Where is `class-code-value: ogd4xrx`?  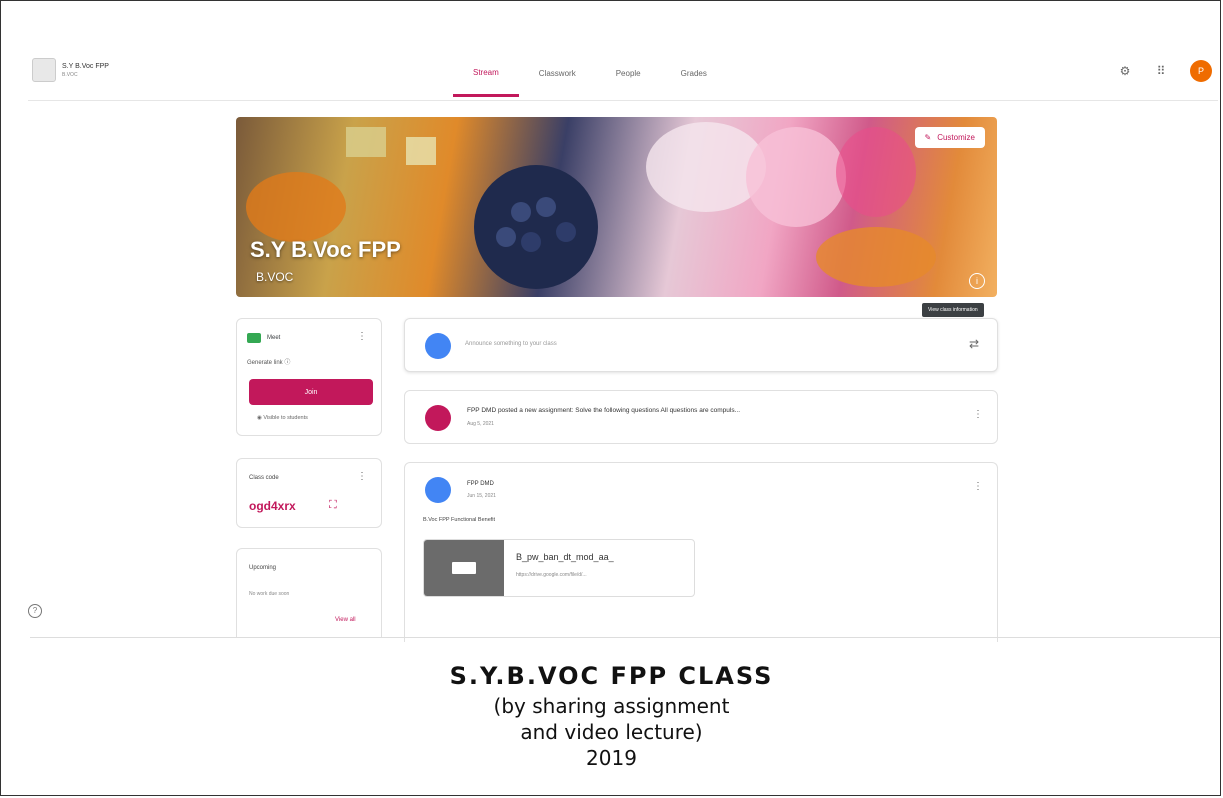 class-code-value: ogd4xrx is located at coordinates (272, 506).